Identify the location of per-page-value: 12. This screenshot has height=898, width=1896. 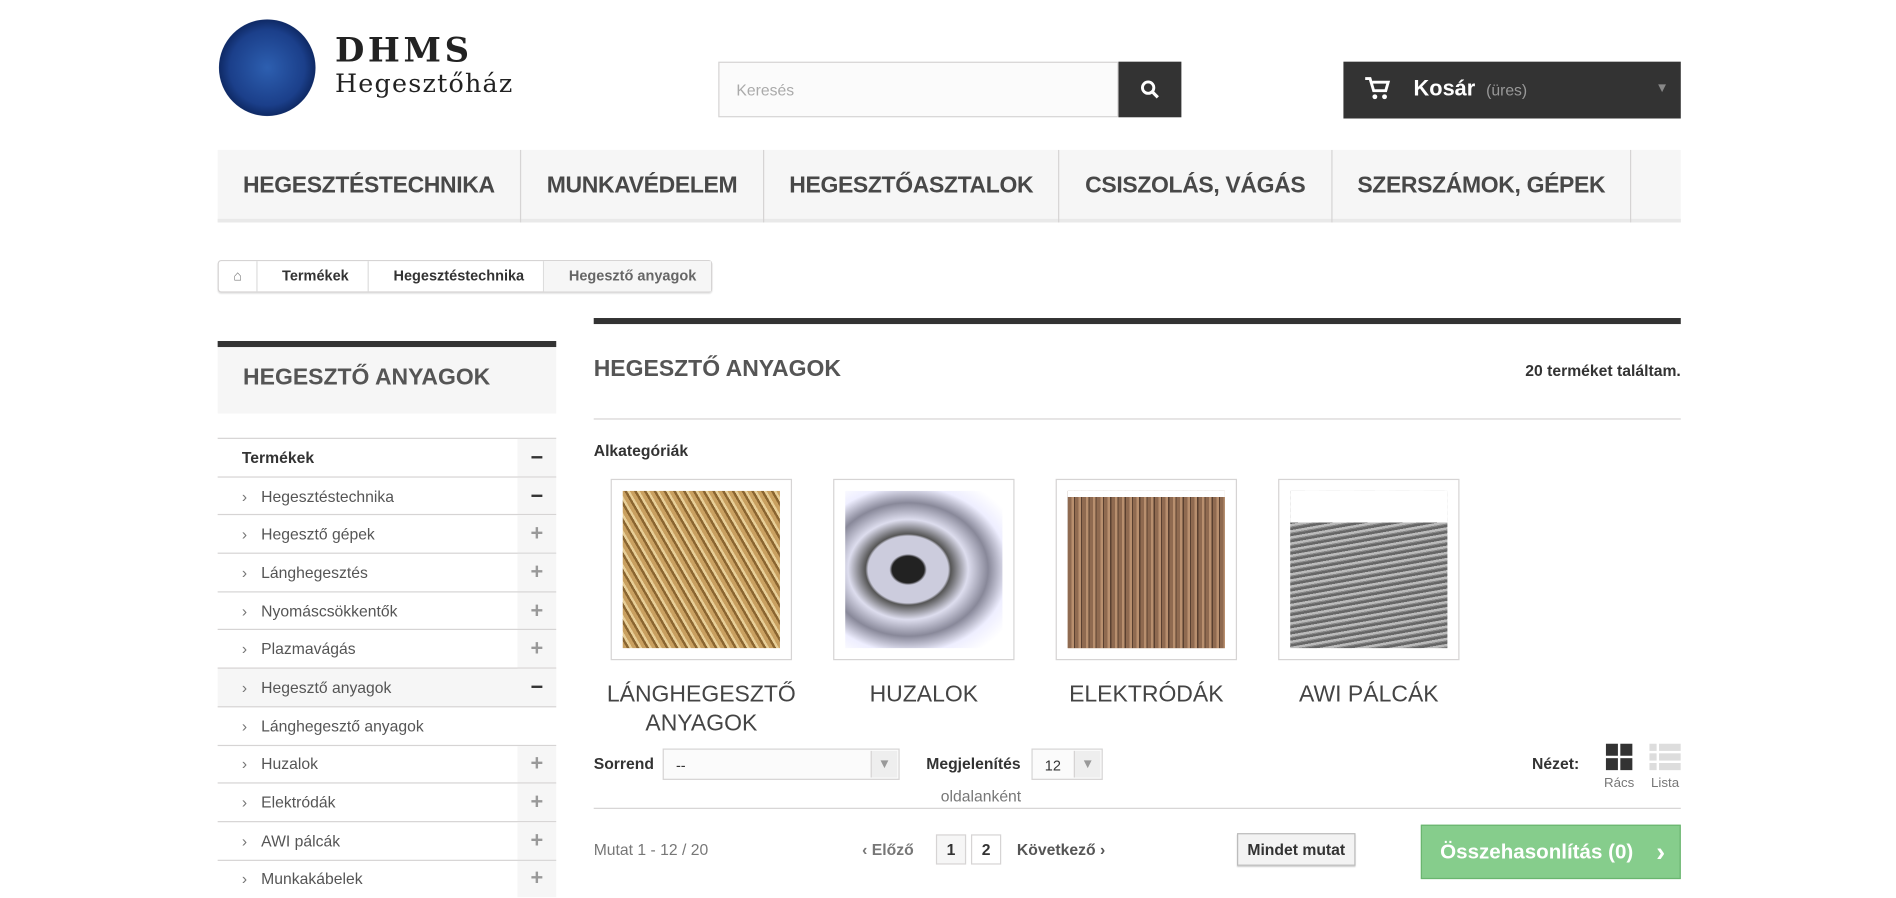
(1052, 765).